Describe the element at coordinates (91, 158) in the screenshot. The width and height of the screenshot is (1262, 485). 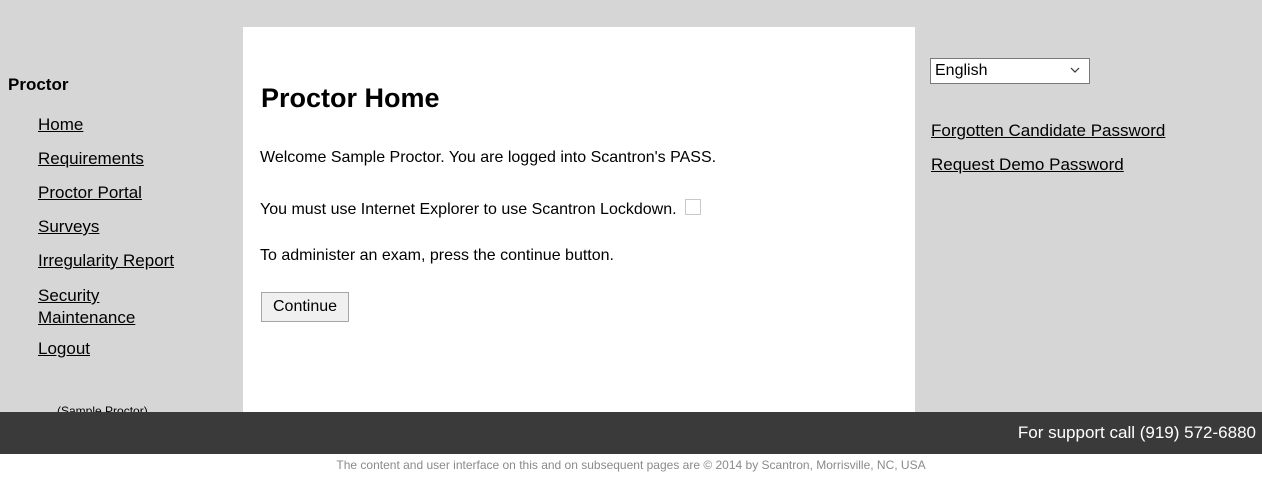
I see `nav-link-requirements: Requirements` at that location.